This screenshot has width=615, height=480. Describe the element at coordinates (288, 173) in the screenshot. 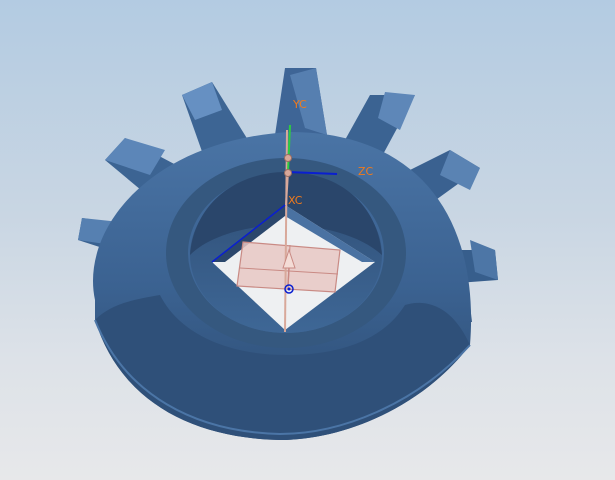

I see `triad-origin` at that location.